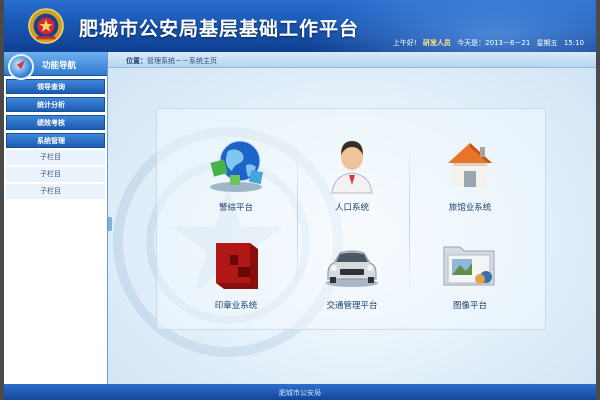 Image resolution: width=600 pixels, height=400 pixels. I want to click on sidebar-item-performance: 绩效考核, so click(55, 122).